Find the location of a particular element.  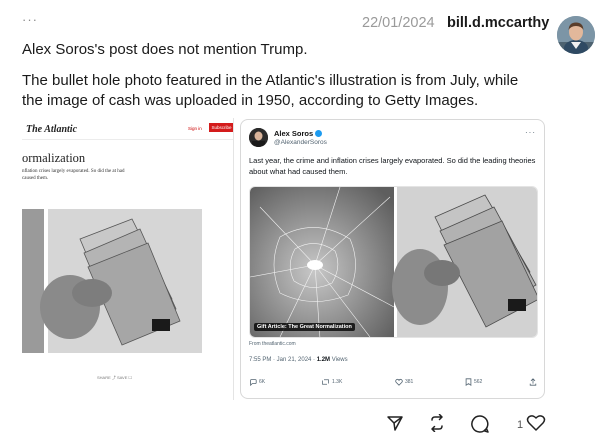

like-button is located at coordinates (536, 425).